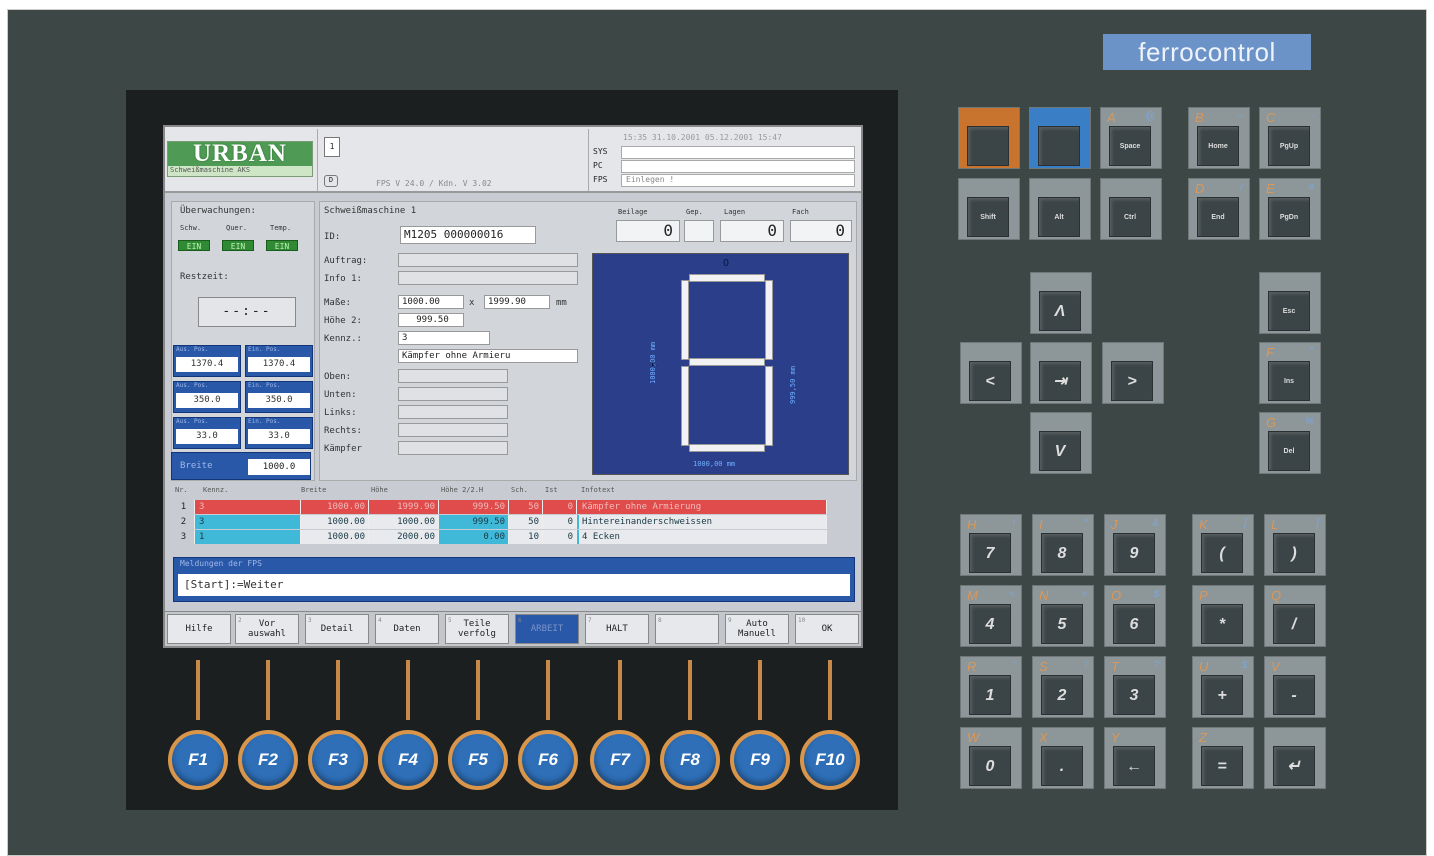 The image size is (1434, 856). What do you see at coordinates (268, 760) in the screenshot?
I see `f2-button: F2` at bounding box center [268, 760].